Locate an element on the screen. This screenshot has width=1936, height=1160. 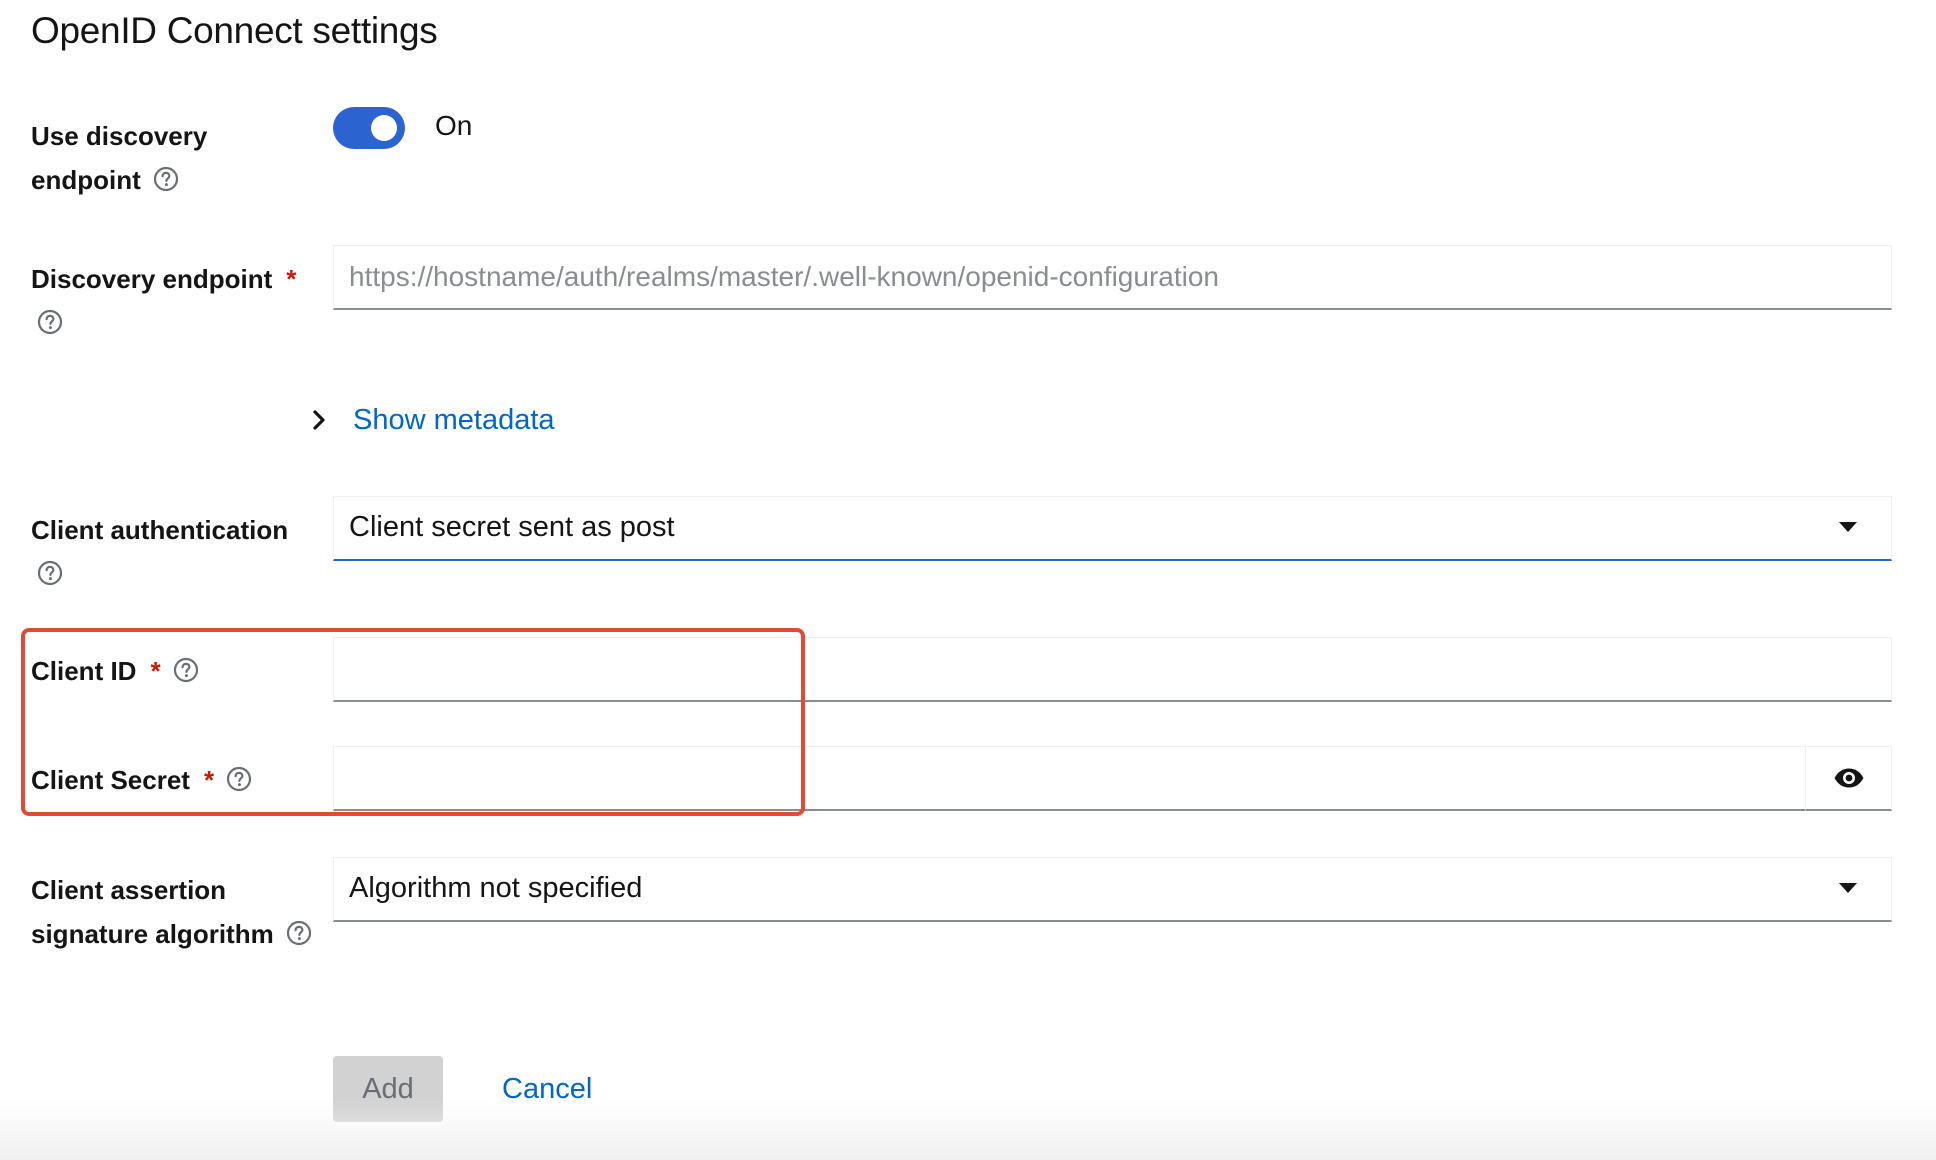
discovery-endpoint-label: Discovery endpoint * is located at coordinates (163, 301).